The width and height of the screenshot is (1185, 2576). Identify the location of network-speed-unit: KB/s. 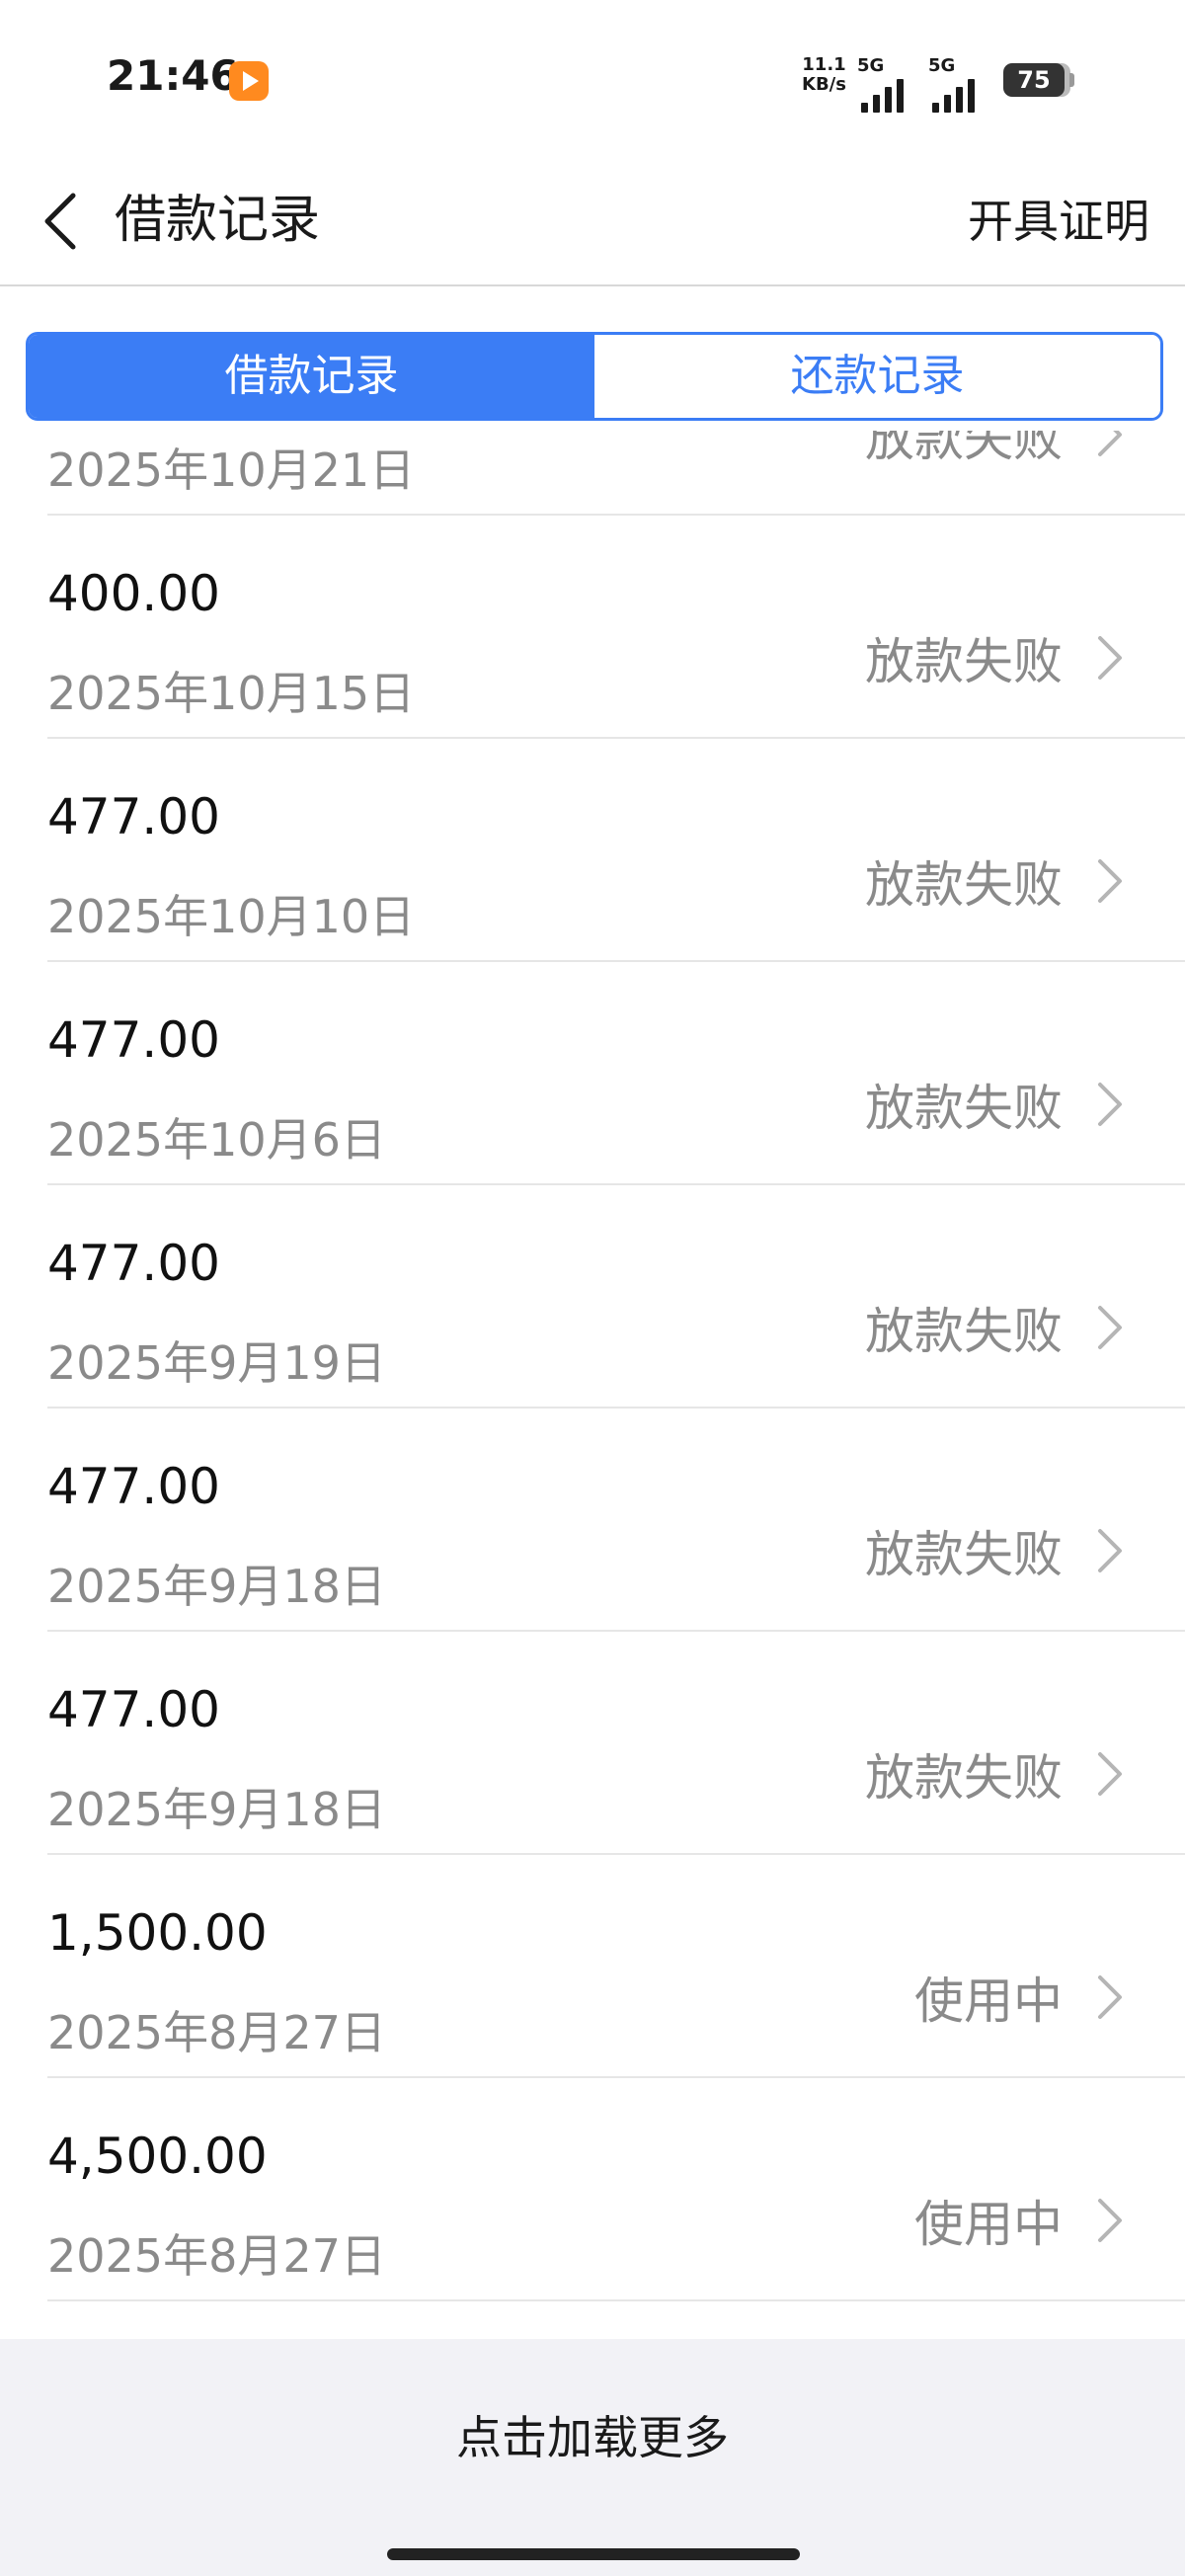
(824, 84).